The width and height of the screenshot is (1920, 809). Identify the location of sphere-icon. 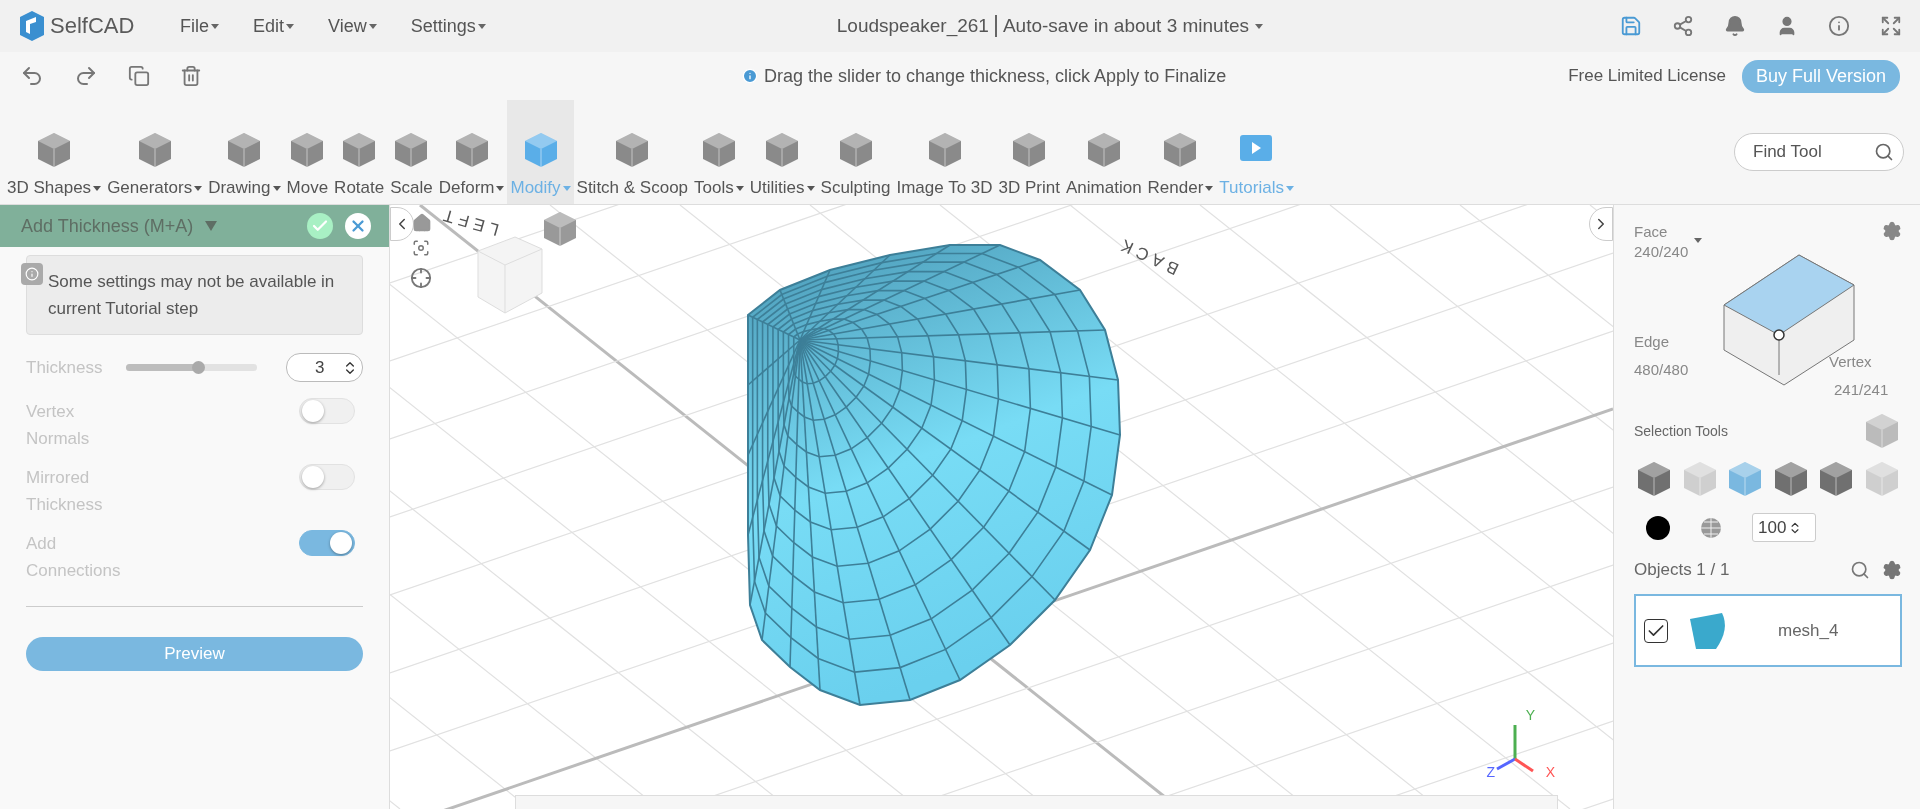
(1711, 527).